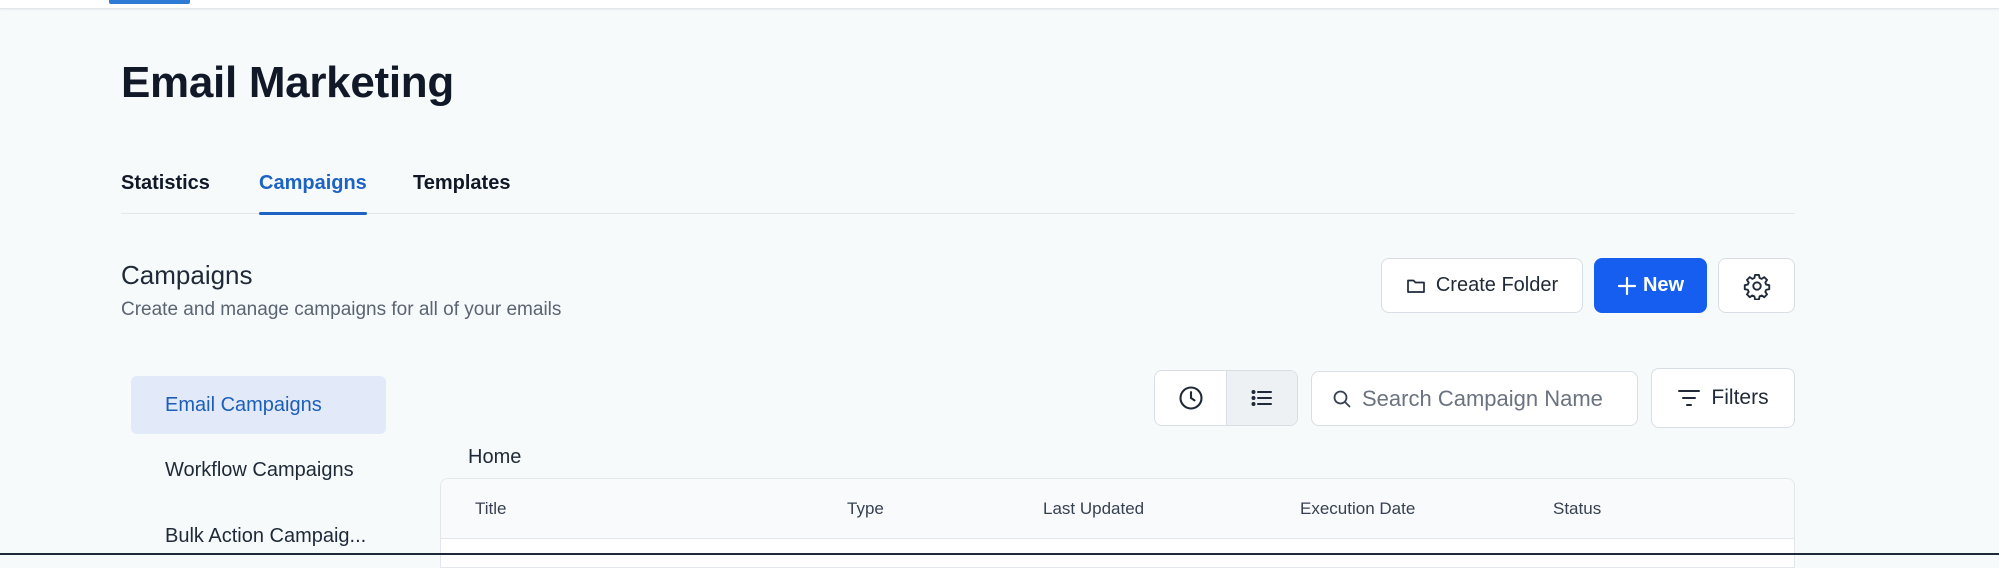 This screenshot has width=1999, height=568. I want to click on create-folder-button: Create Folder, so click(1482, 285).